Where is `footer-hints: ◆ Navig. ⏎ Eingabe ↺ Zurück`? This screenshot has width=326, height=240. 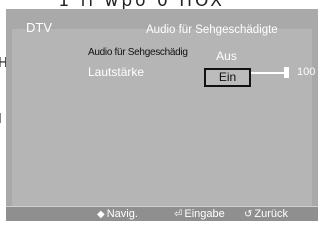
footer-hints: ◆ Navig. ⏎ Eingabe ↺ Zurück is located at coordinates (162, 213).